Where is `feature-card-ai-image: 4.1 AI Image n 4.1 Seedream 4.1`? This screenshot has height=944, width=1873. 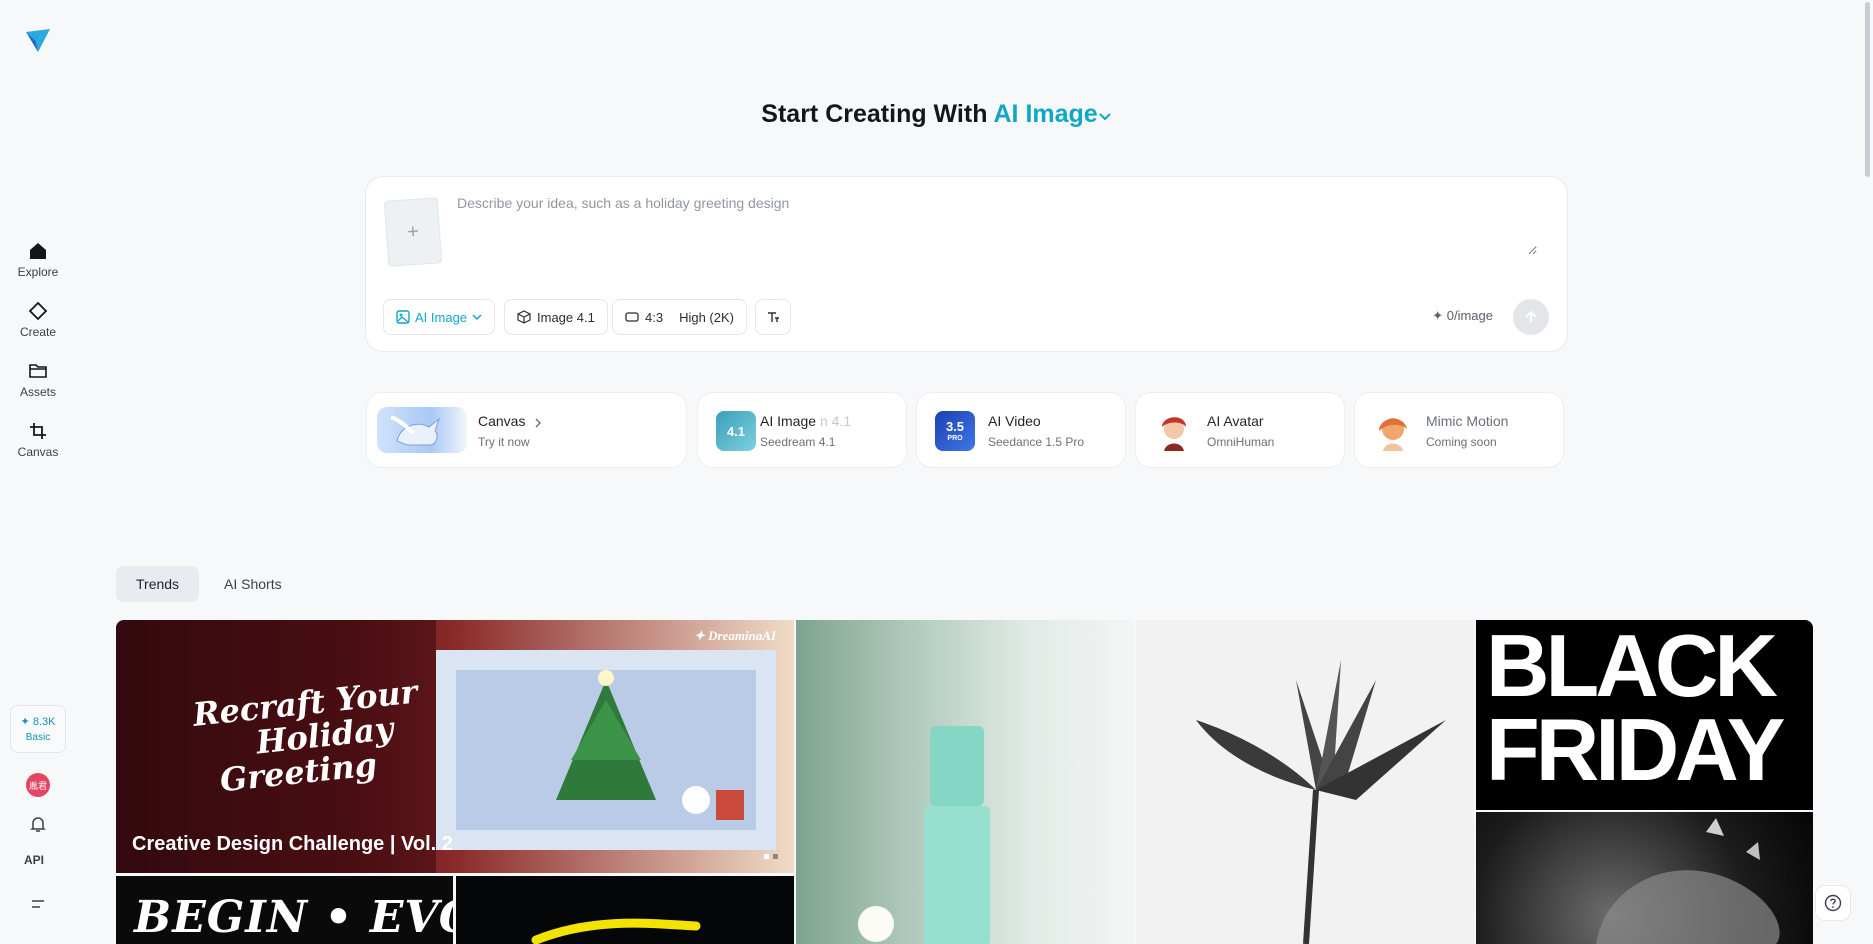
feature-card-ai-image: 4.1 AI Image n 4.1 Seedream 4.1 is located at coordinates (802, 430).